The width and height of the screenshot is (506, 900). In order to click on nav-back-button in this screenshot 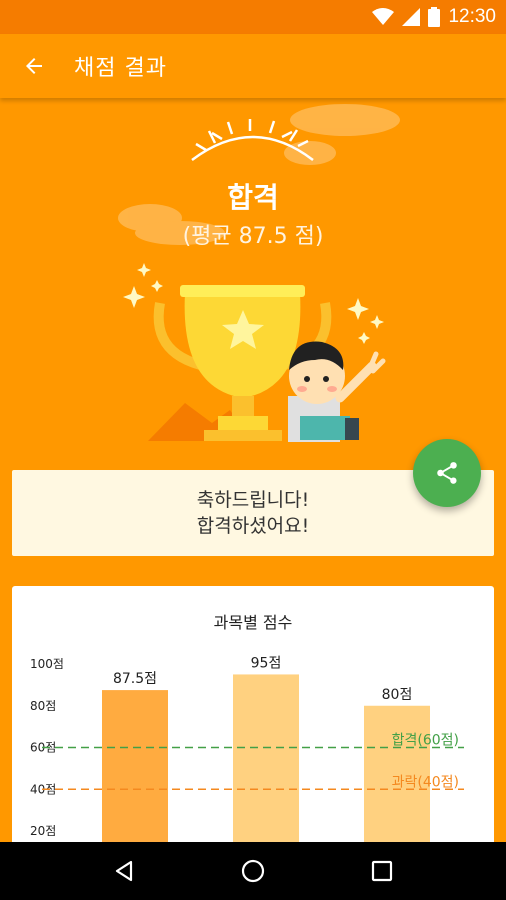, I will do `click(124, 871)`.